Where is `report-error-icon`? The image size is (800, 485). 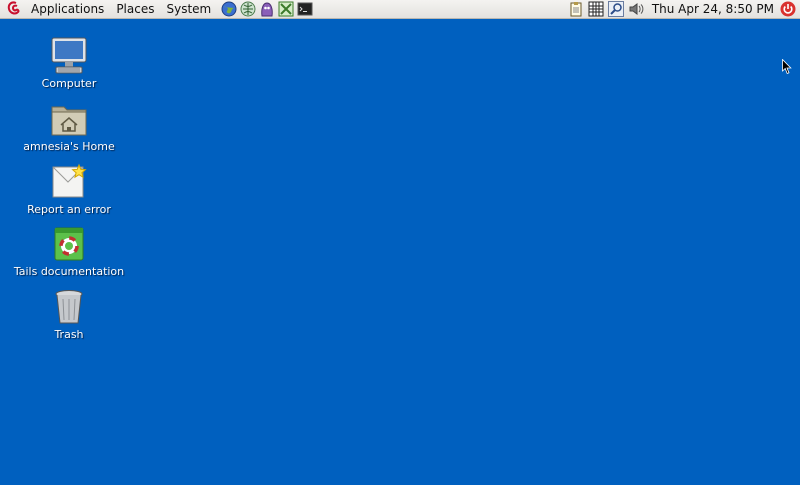 report-error-icon is located at coordinates (69, 182).